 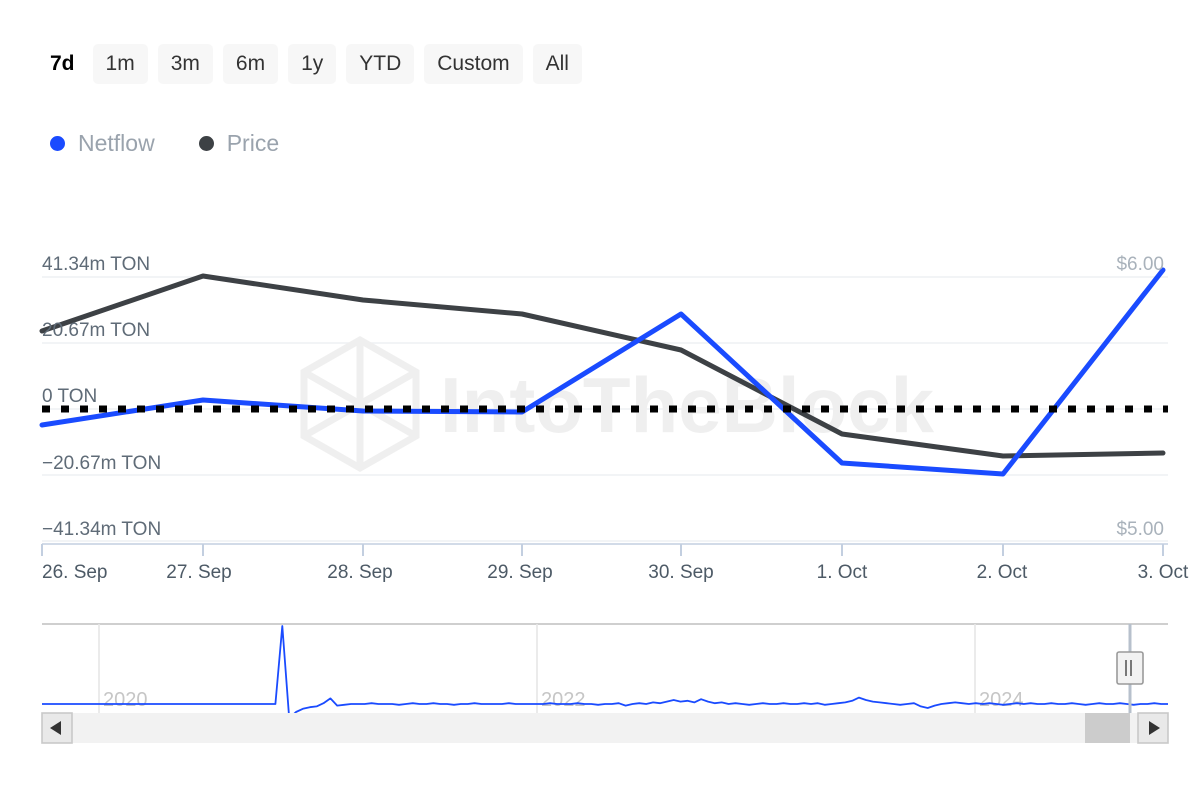 I want to click on x-label-5: 1. Oct, so click(x=842, y=572).